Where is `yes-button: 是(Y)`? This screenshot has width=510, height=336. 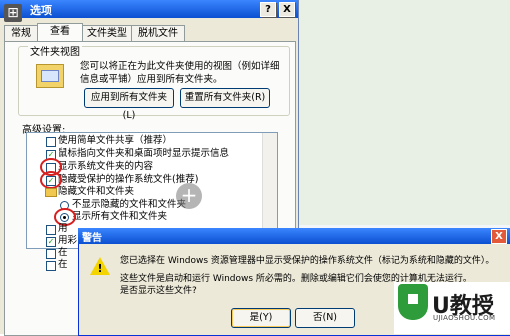 yes-button: 是(Y) is located at coordinates (261, 318).